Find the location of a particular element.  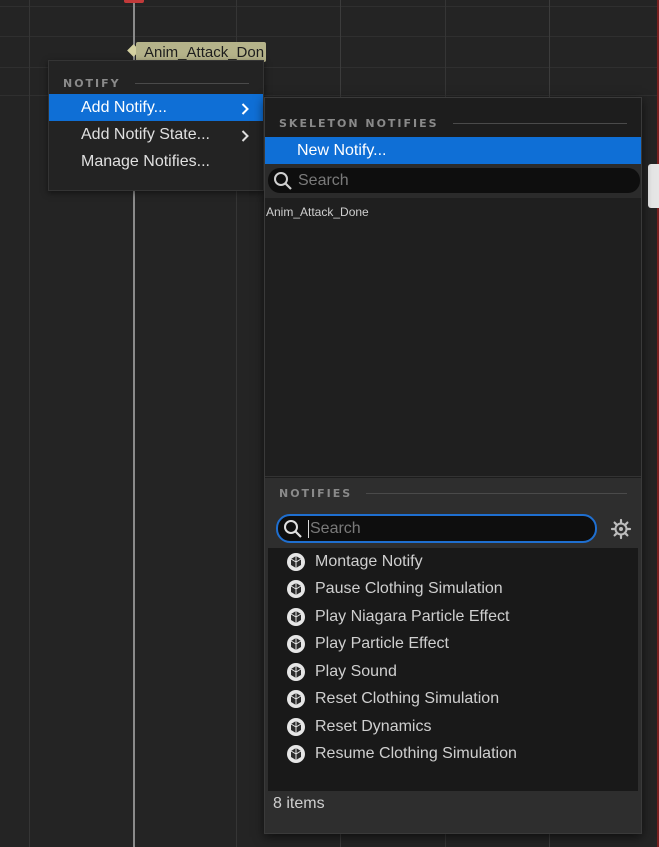

notify-list-item-label: Pause Clothing Simulation is located at coordinates (409, 589).